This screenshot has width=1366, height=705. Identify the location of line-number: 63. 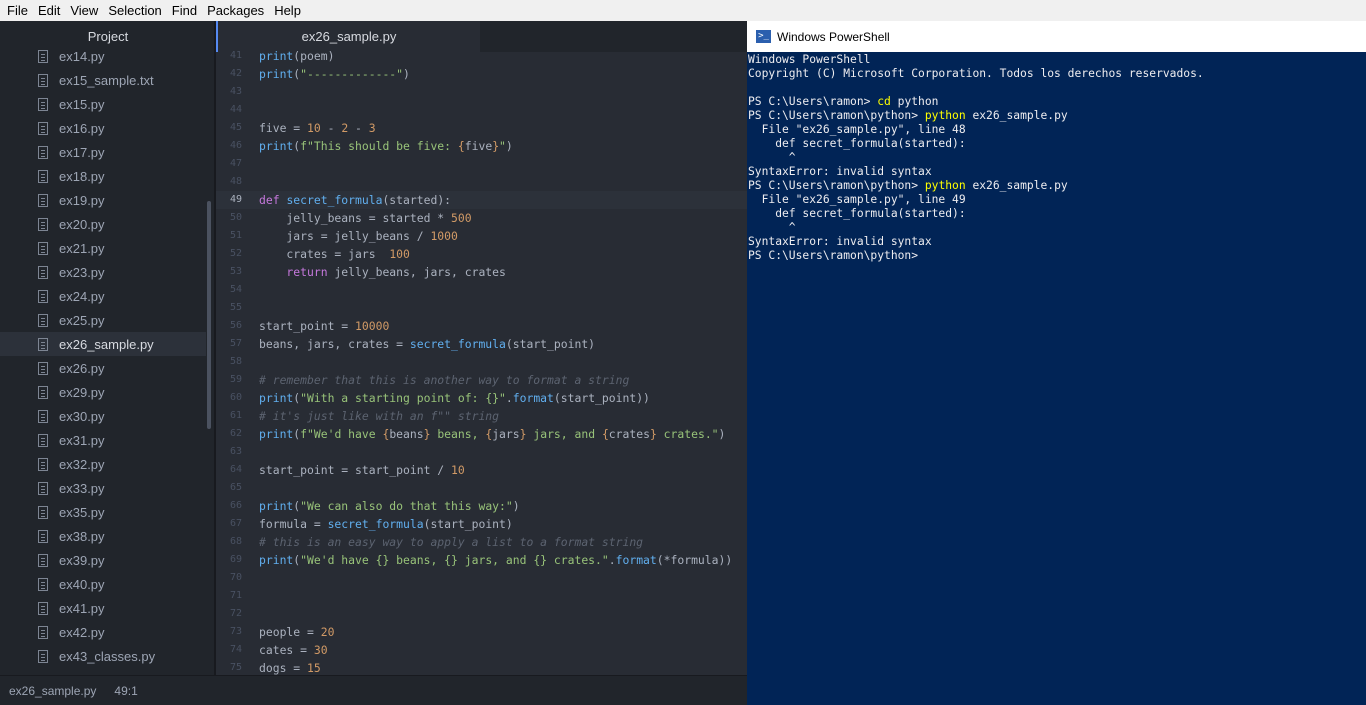
(235, 451).